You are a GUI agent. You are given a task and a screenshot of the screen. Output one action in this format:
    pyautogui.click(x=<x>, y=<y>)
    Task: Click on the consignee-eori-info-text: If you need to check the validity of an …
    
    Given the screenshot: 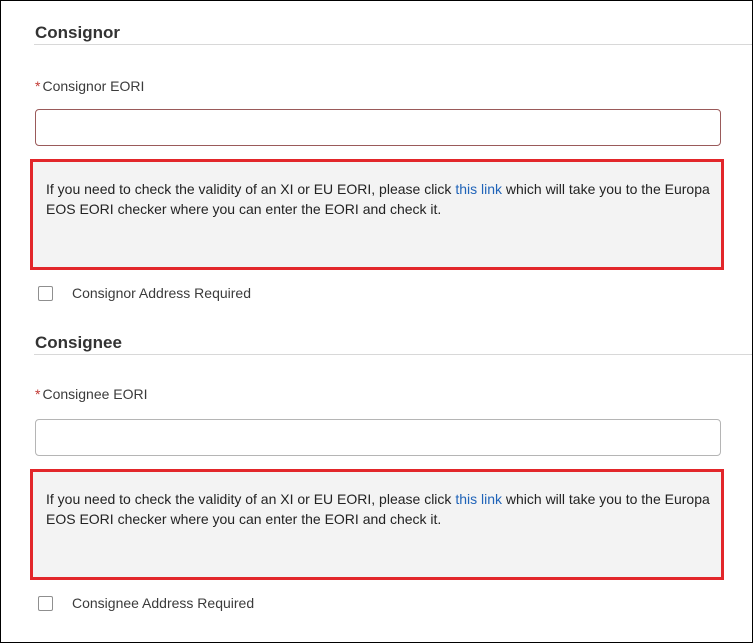 What is the action you would take?
    pyautogui.click(x=378, y=509)
    